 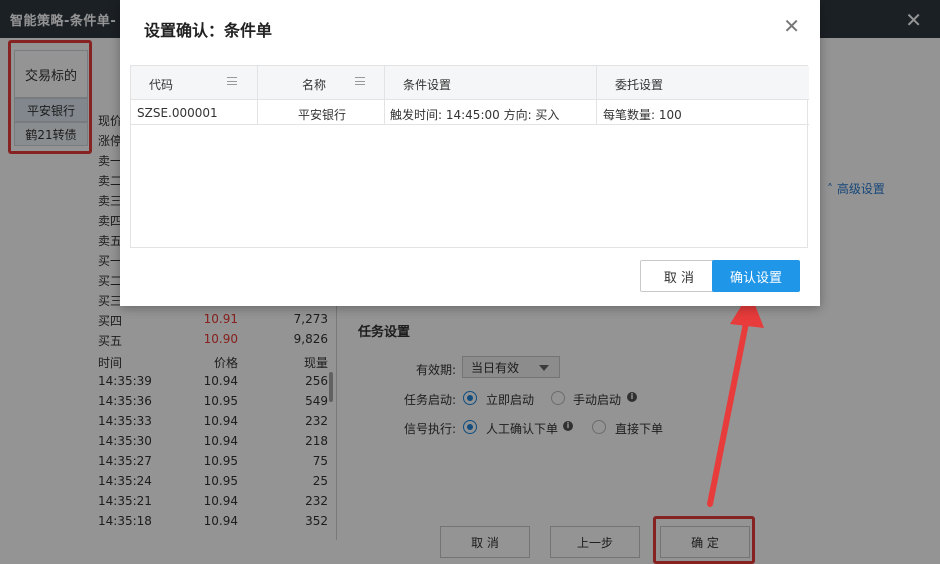 I want to click on column-header-name: 名称, so click(x=321, y=83).